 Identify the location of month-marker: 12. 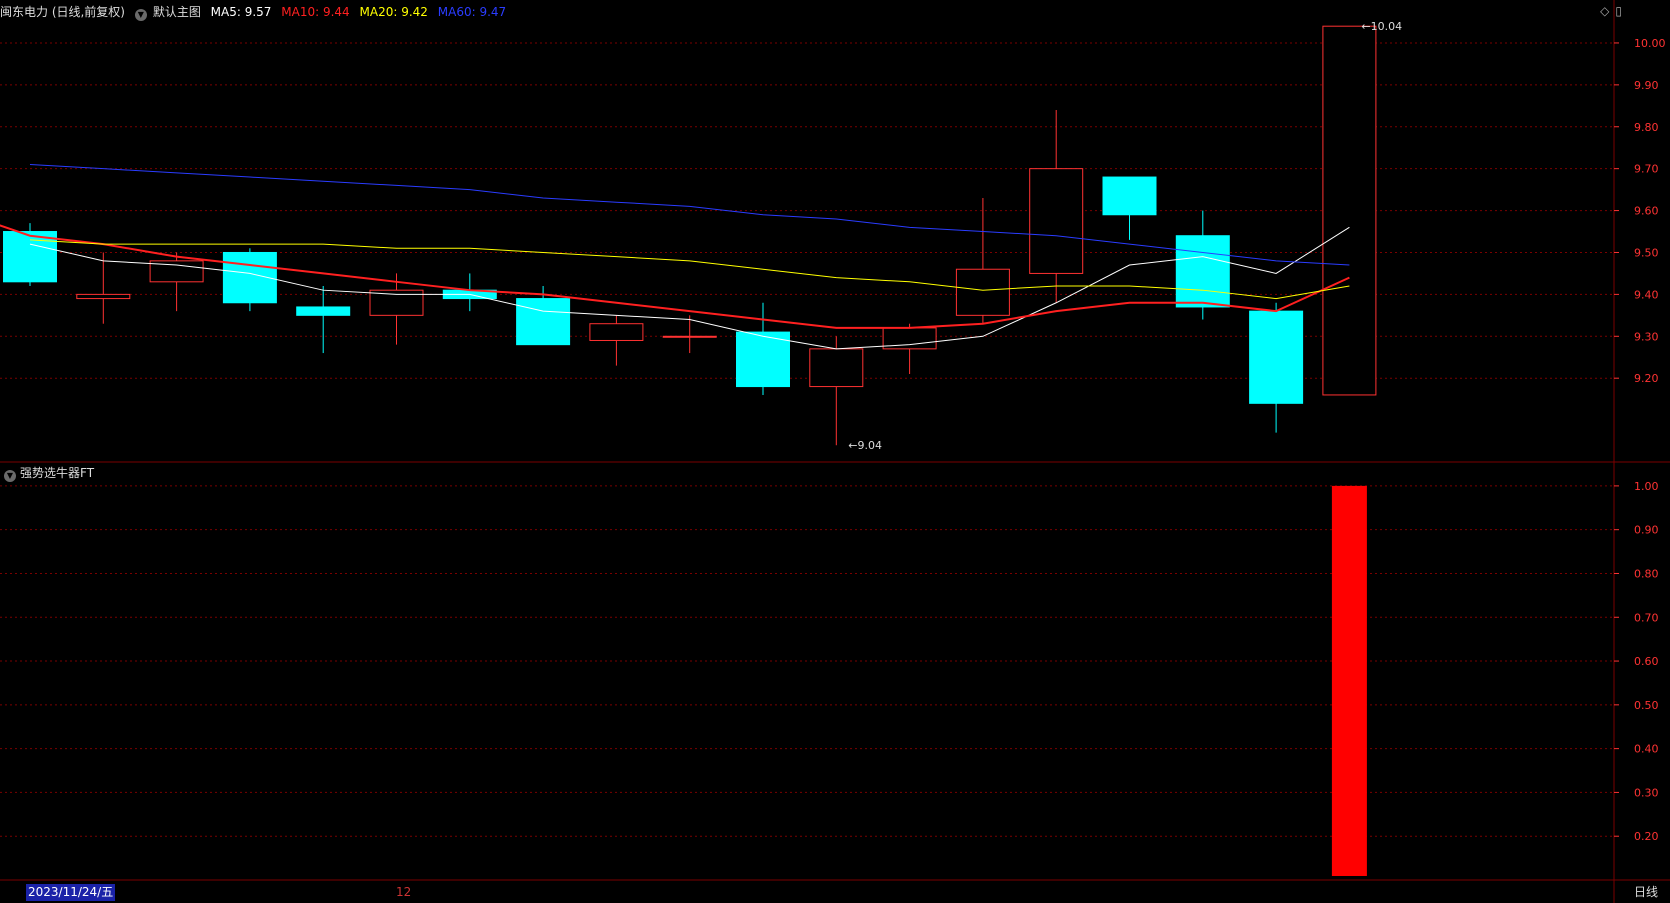
(404, 892).